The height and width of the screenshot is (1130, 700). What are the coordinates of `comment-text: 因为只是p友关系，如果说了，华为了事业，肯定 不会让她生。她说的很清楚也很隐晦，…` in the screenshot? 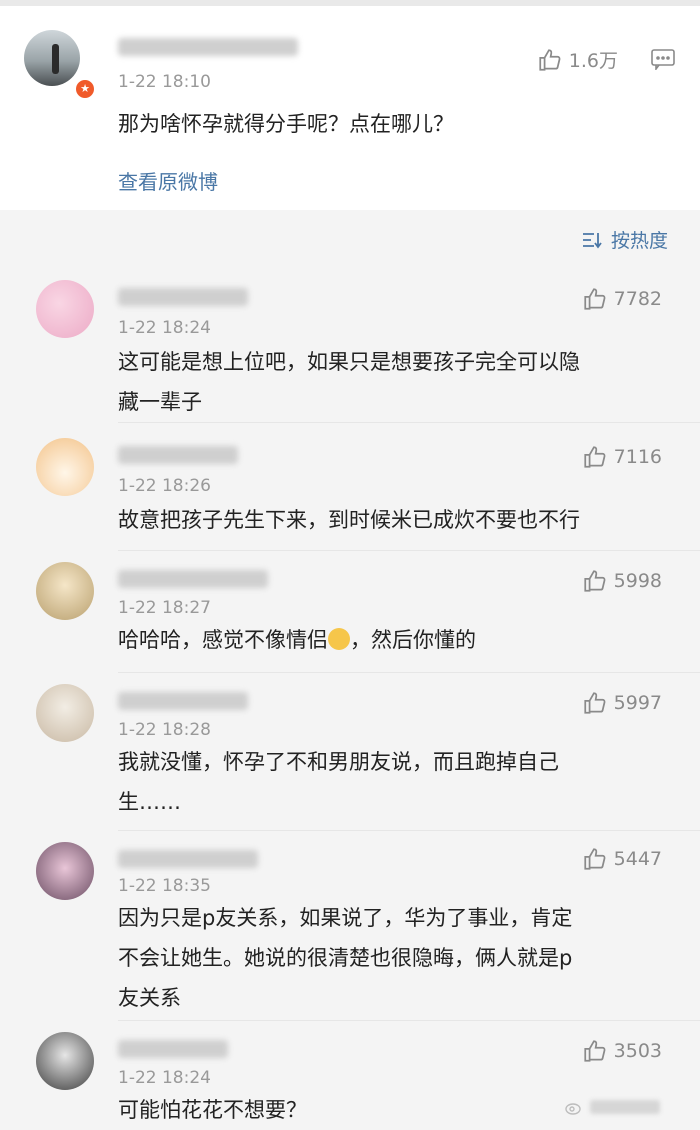 It's located at (385, 958).